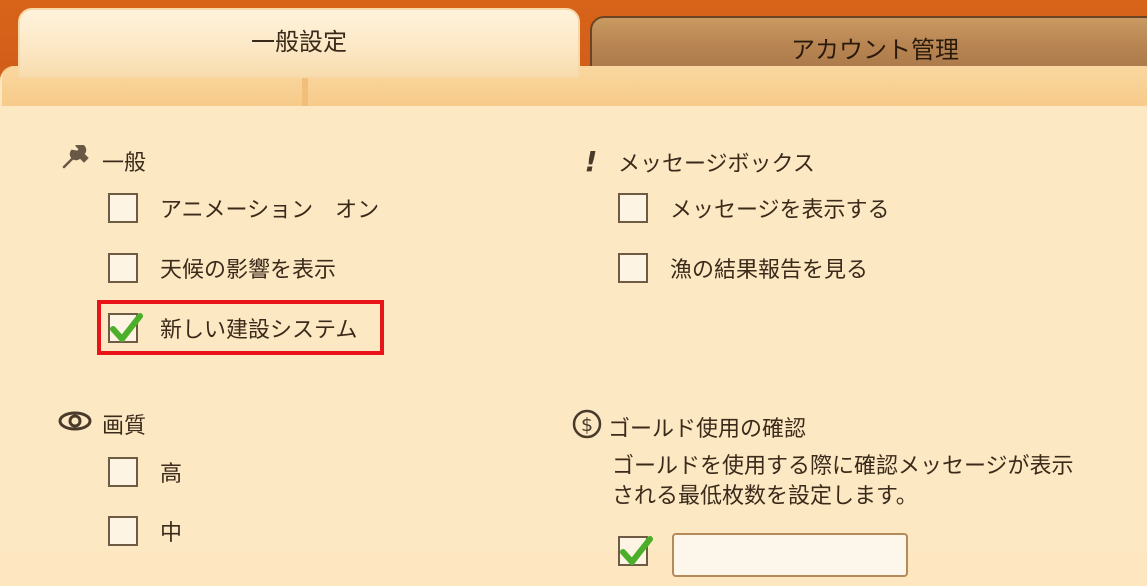 The height and width of the screenshot is (586, 1147). What do you see at coordinates (171, 474) in the screenshot?
I see `option-quality-high-label: 高` at bounding box center [171, 474].